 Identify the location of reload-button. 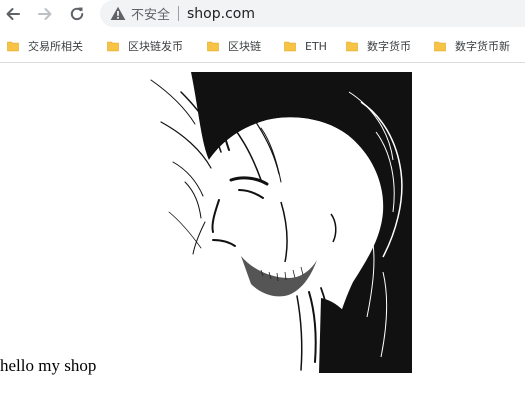
(77, 14).